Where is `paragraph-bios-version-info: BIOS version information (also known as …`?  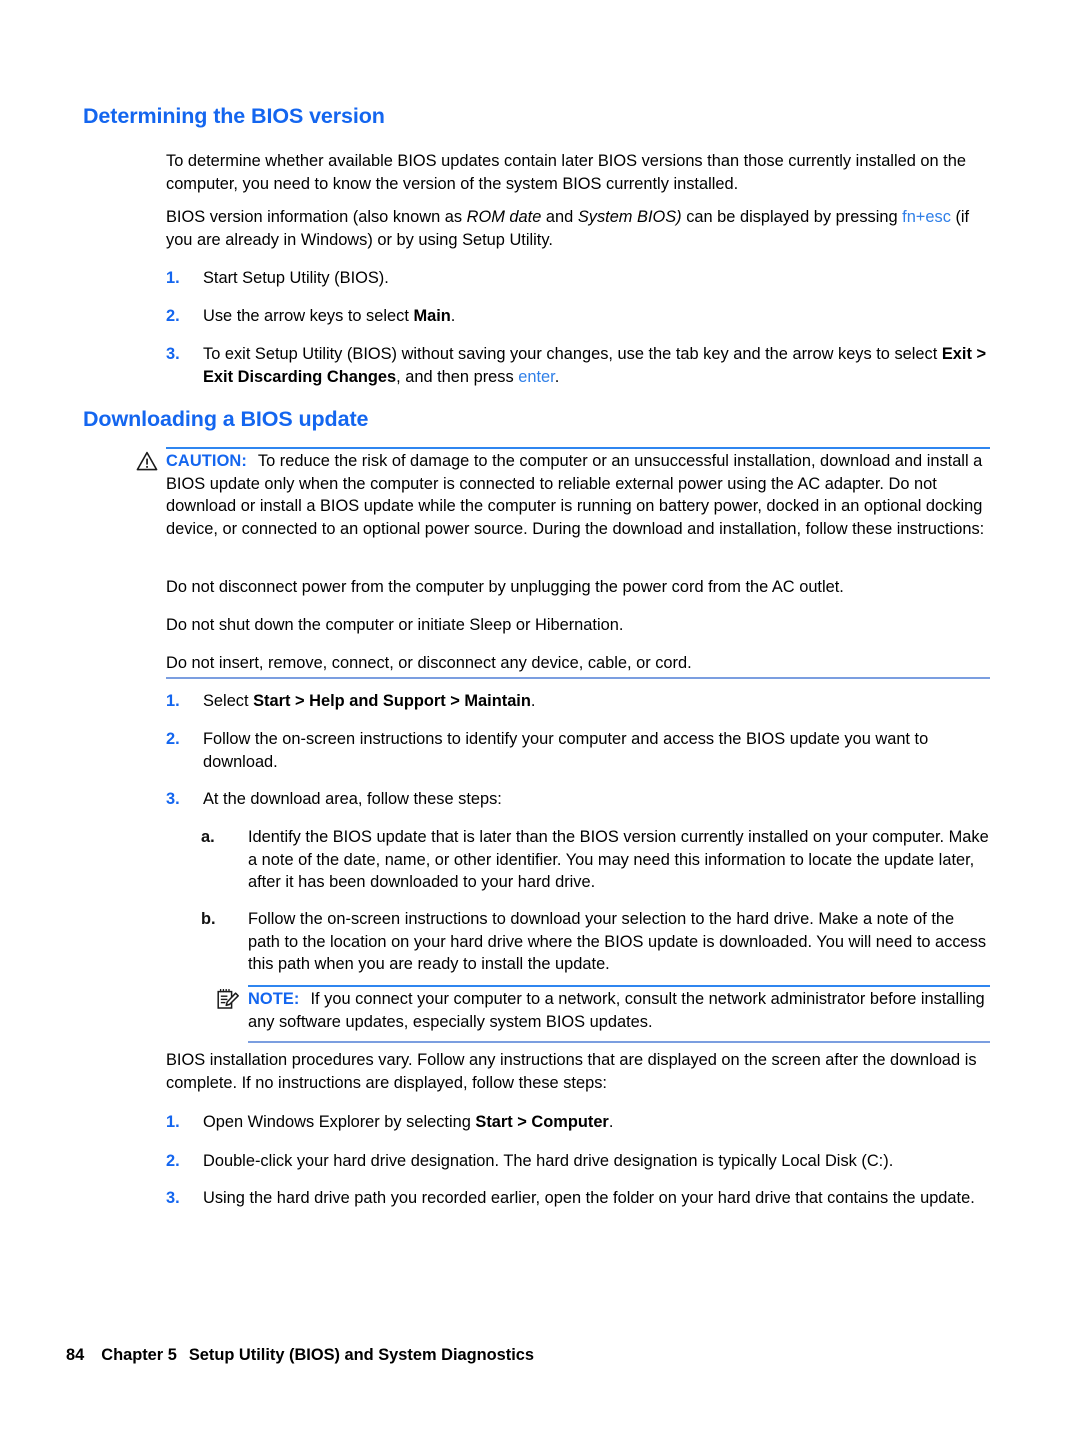 paragraph-bios-version-info: BIOS version information (also known as … is located at coordinates (578, 228).